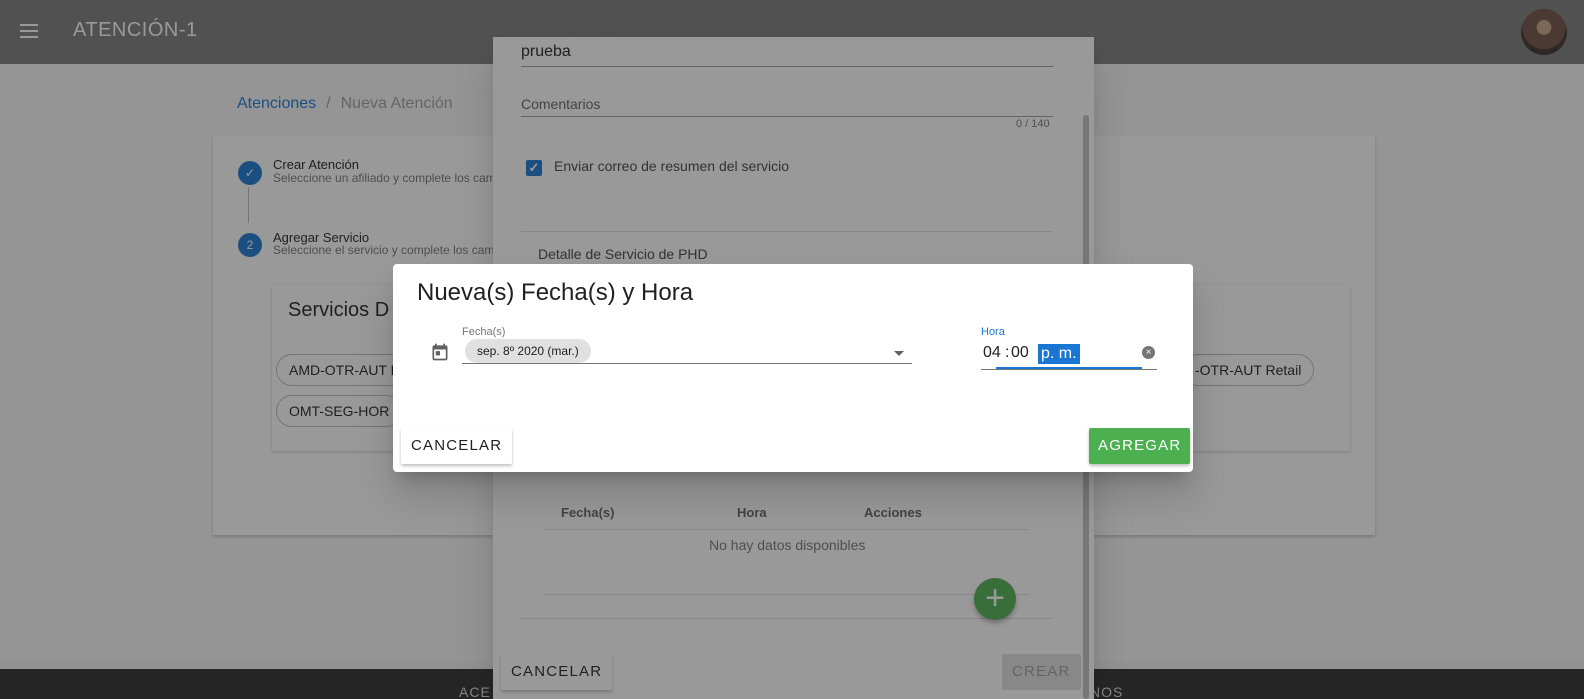 The image size is (1584, 699). Describe the element at coordinates (899, 353) in the screenshot. I see `dropdown-caret-icon` at that location.